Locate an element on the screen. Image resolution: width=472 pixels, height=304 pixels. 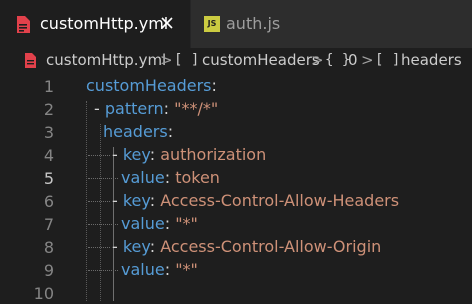
close-icon is located at coordinates (167, 23).